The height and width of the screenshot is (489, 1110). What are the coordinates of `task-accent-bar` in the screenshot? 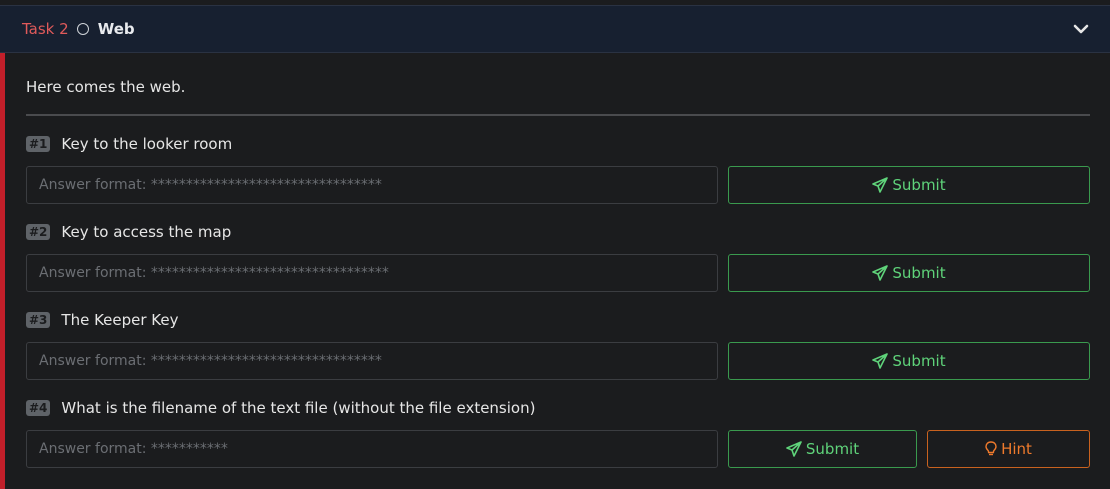 It's located at (2, 271).